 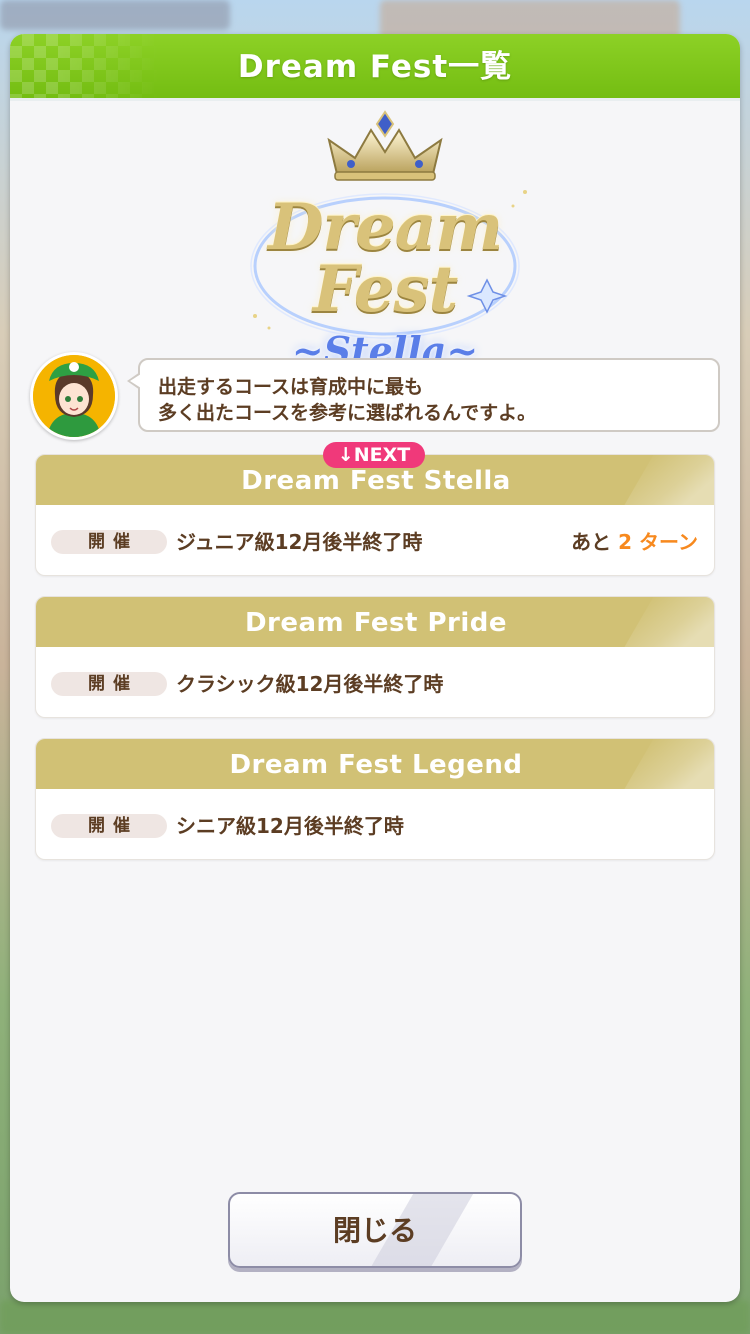 I want to click on fest-card-pride: Dream Fest Pride 開催 クラシック級12月後半終了時, so click(x=375, y=657).